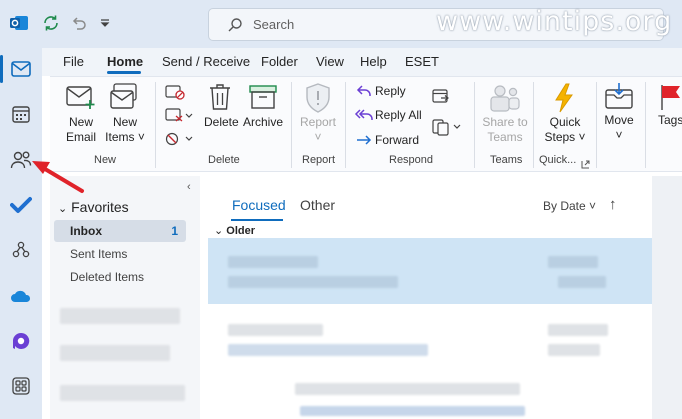  Describe the element at coordinates (364, 142) in the screenshot. I see `forward-icon` at that location.